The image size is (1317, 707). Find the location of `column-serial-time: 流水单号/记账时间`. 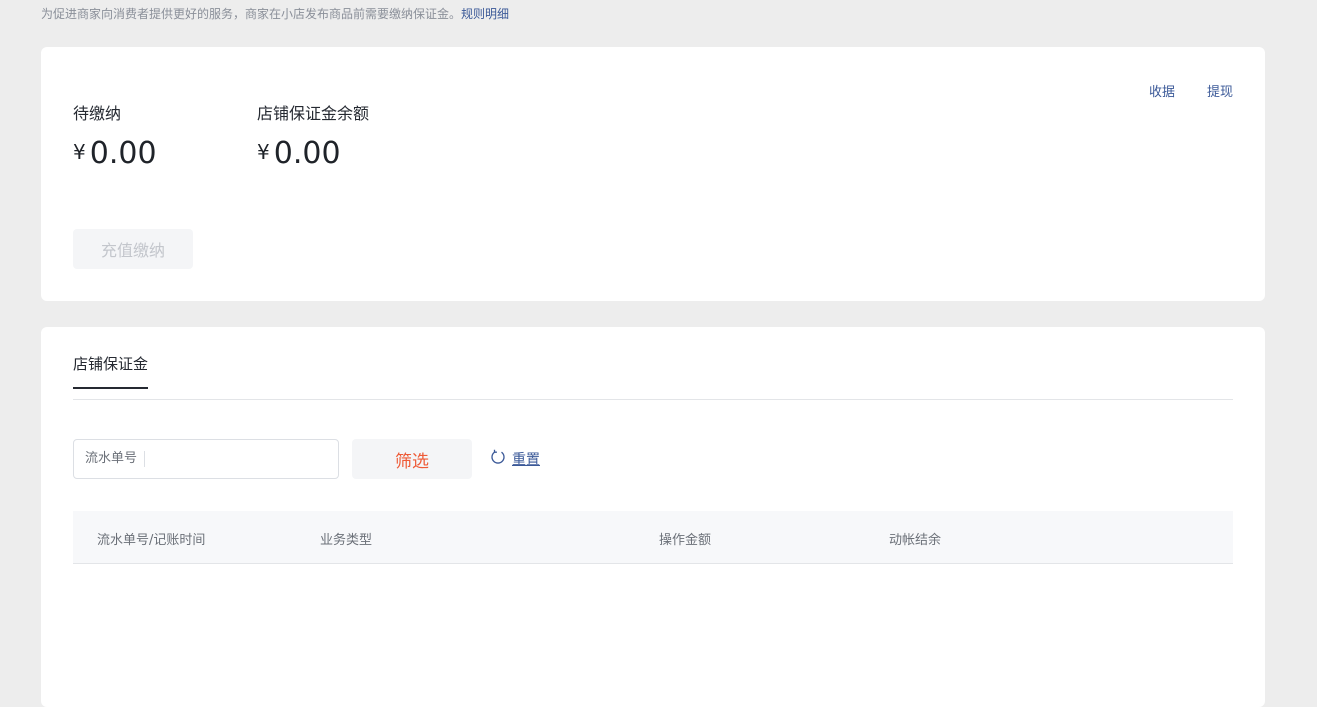

column-serial-time: 流水单号/记账时间 is located at coordinates (151, 540).